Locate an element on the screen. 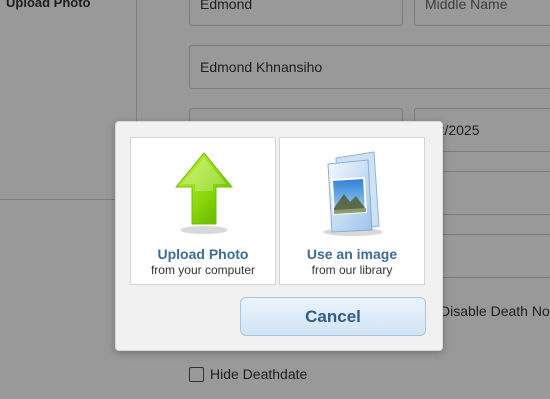 The image size is (550, 399). use-library-image-option: Use an image from our library is located at coordinates (352, 211).